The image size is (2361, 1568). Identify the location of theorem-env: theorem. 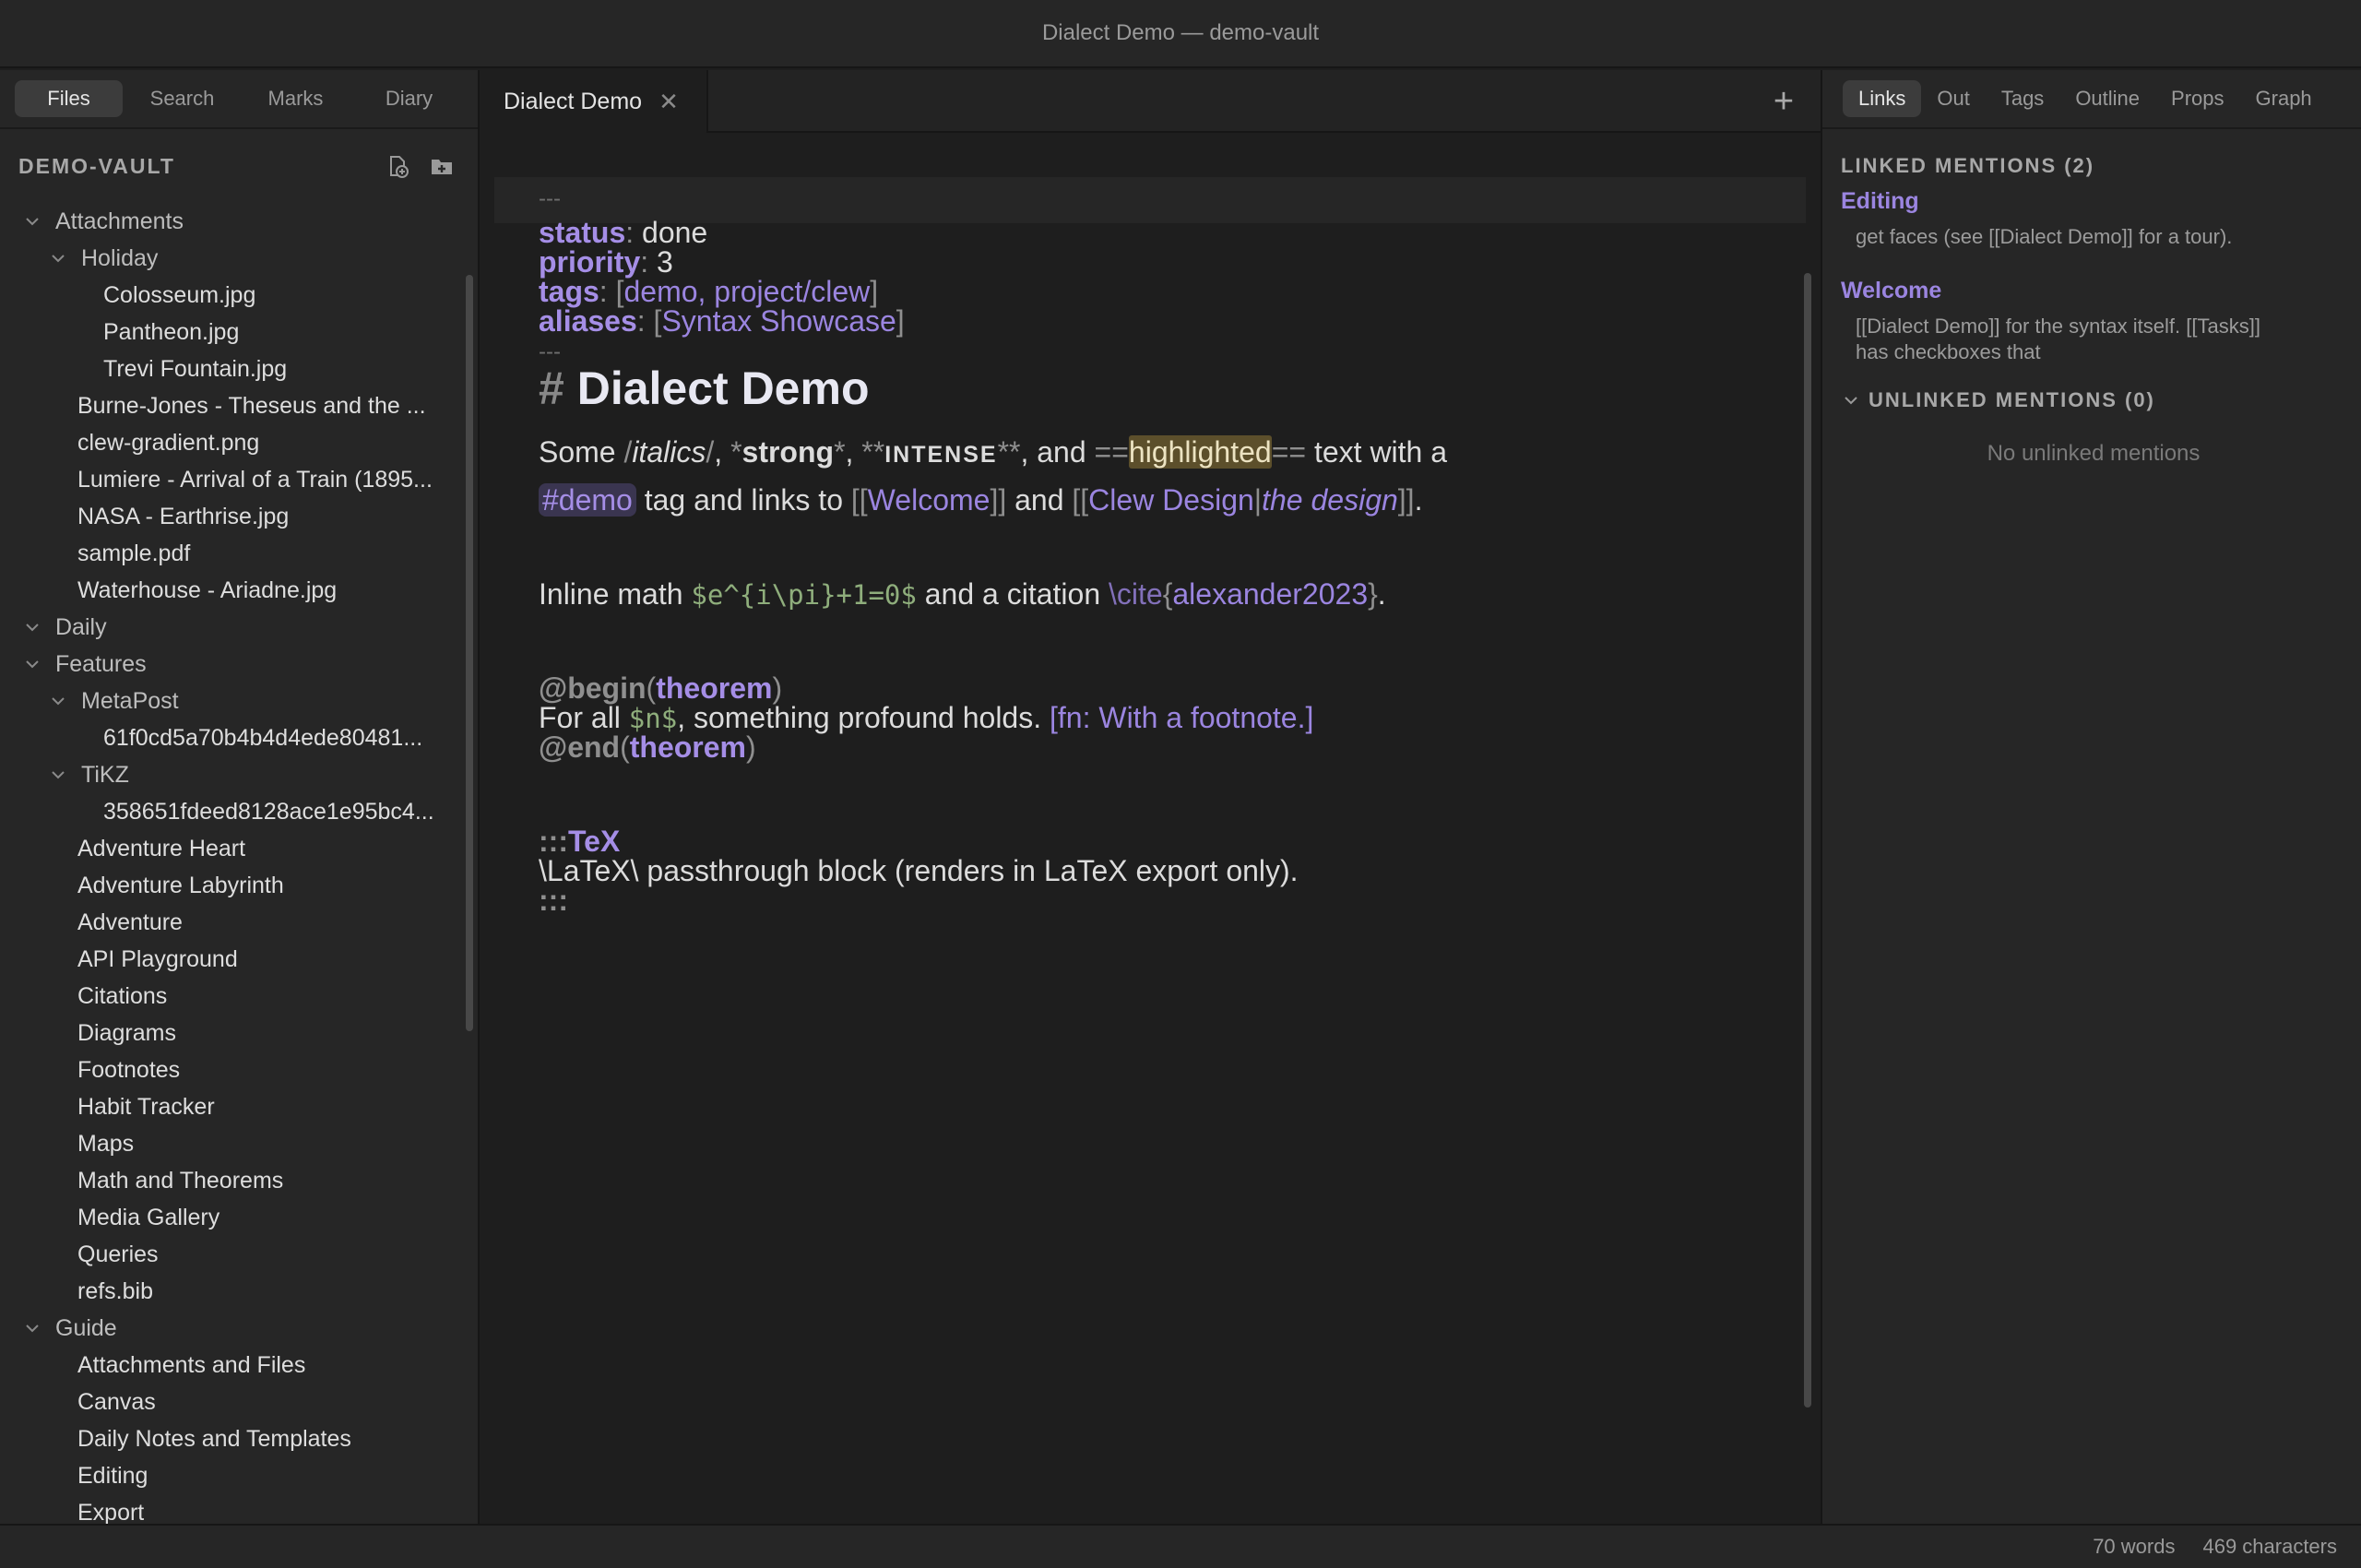
(714, 688).